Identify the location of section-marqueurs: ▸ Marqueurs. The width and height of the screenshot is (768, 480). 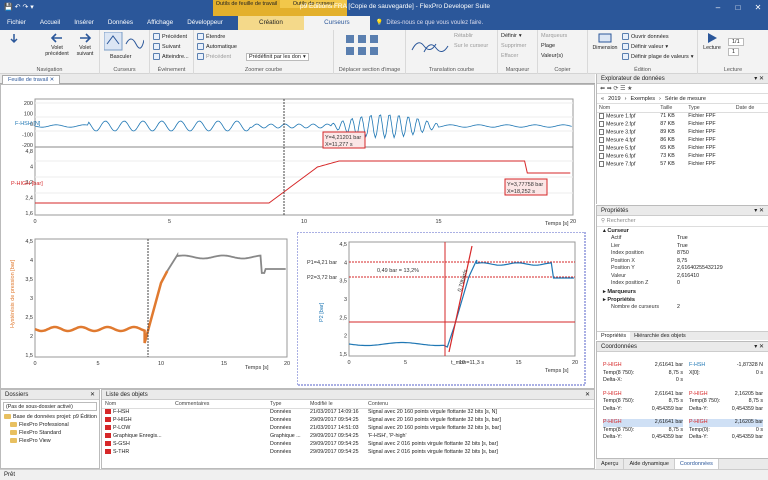
(682, 292).